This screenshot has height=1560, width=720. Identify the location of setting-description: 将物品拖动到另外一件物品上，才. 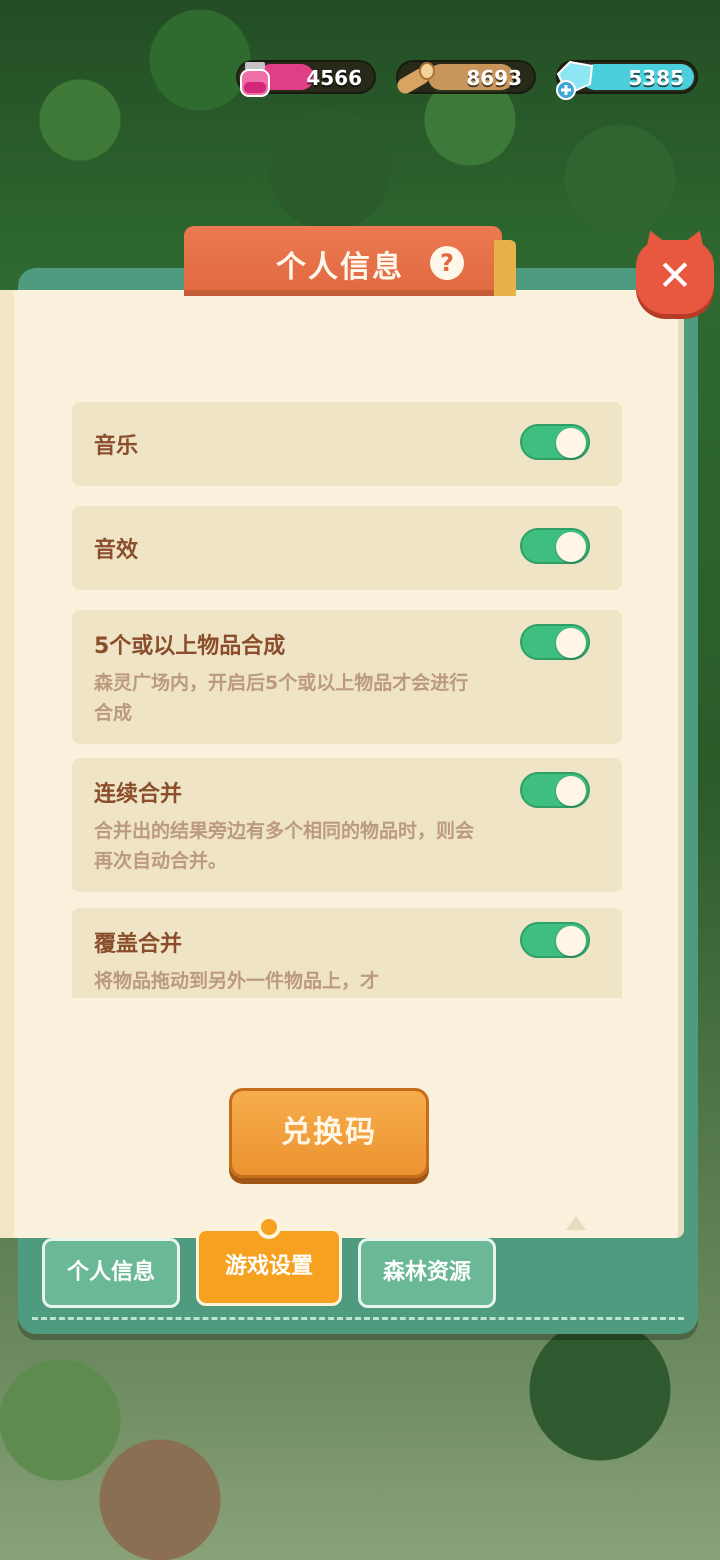
(237, 981).